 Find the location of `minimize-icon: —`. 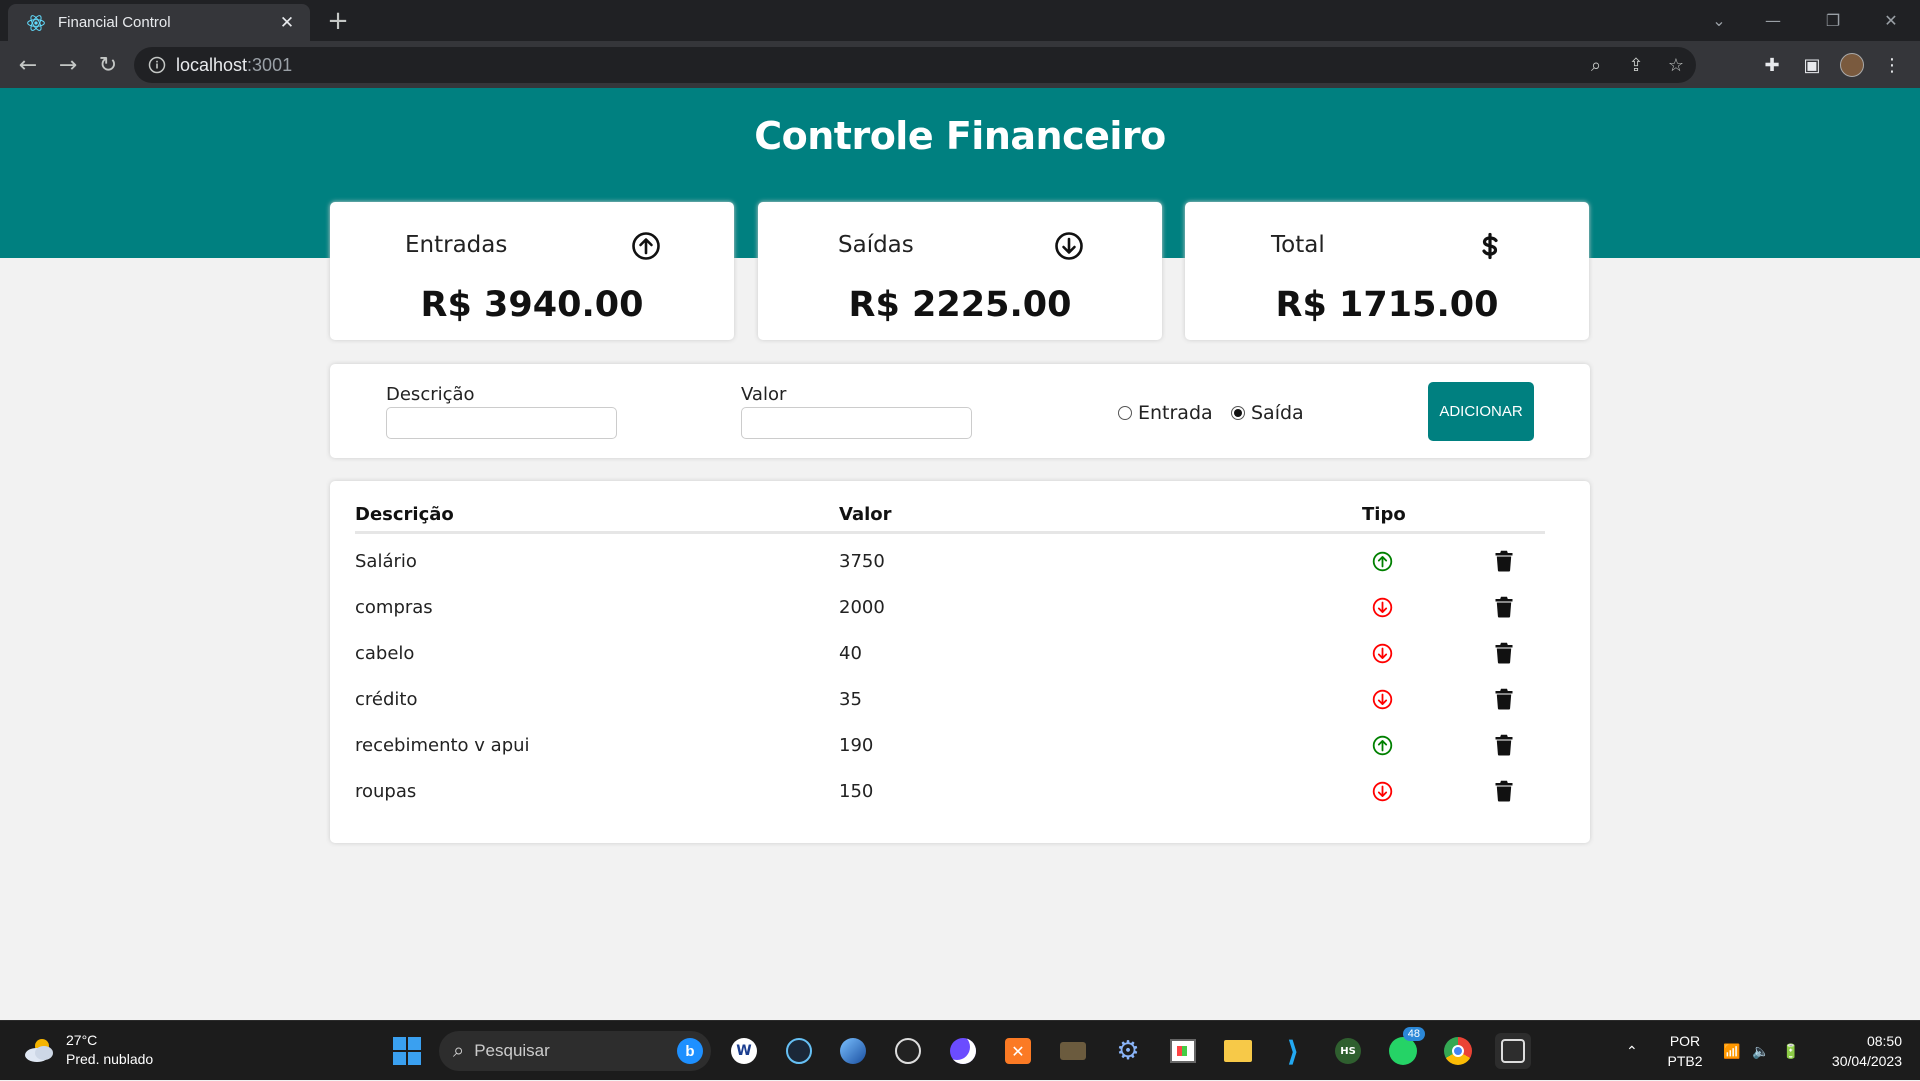

minimize-icon: — is located at coordinates (1773, 20).